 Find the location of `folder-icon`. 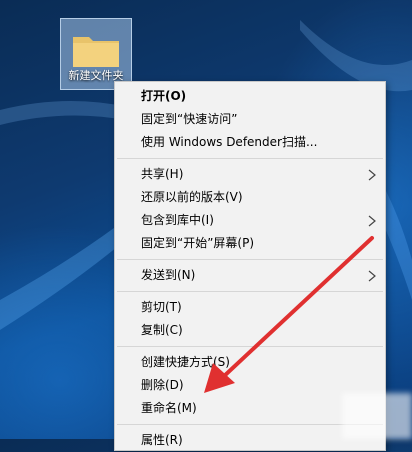

folder-icon is located at coordinates (96, 52).